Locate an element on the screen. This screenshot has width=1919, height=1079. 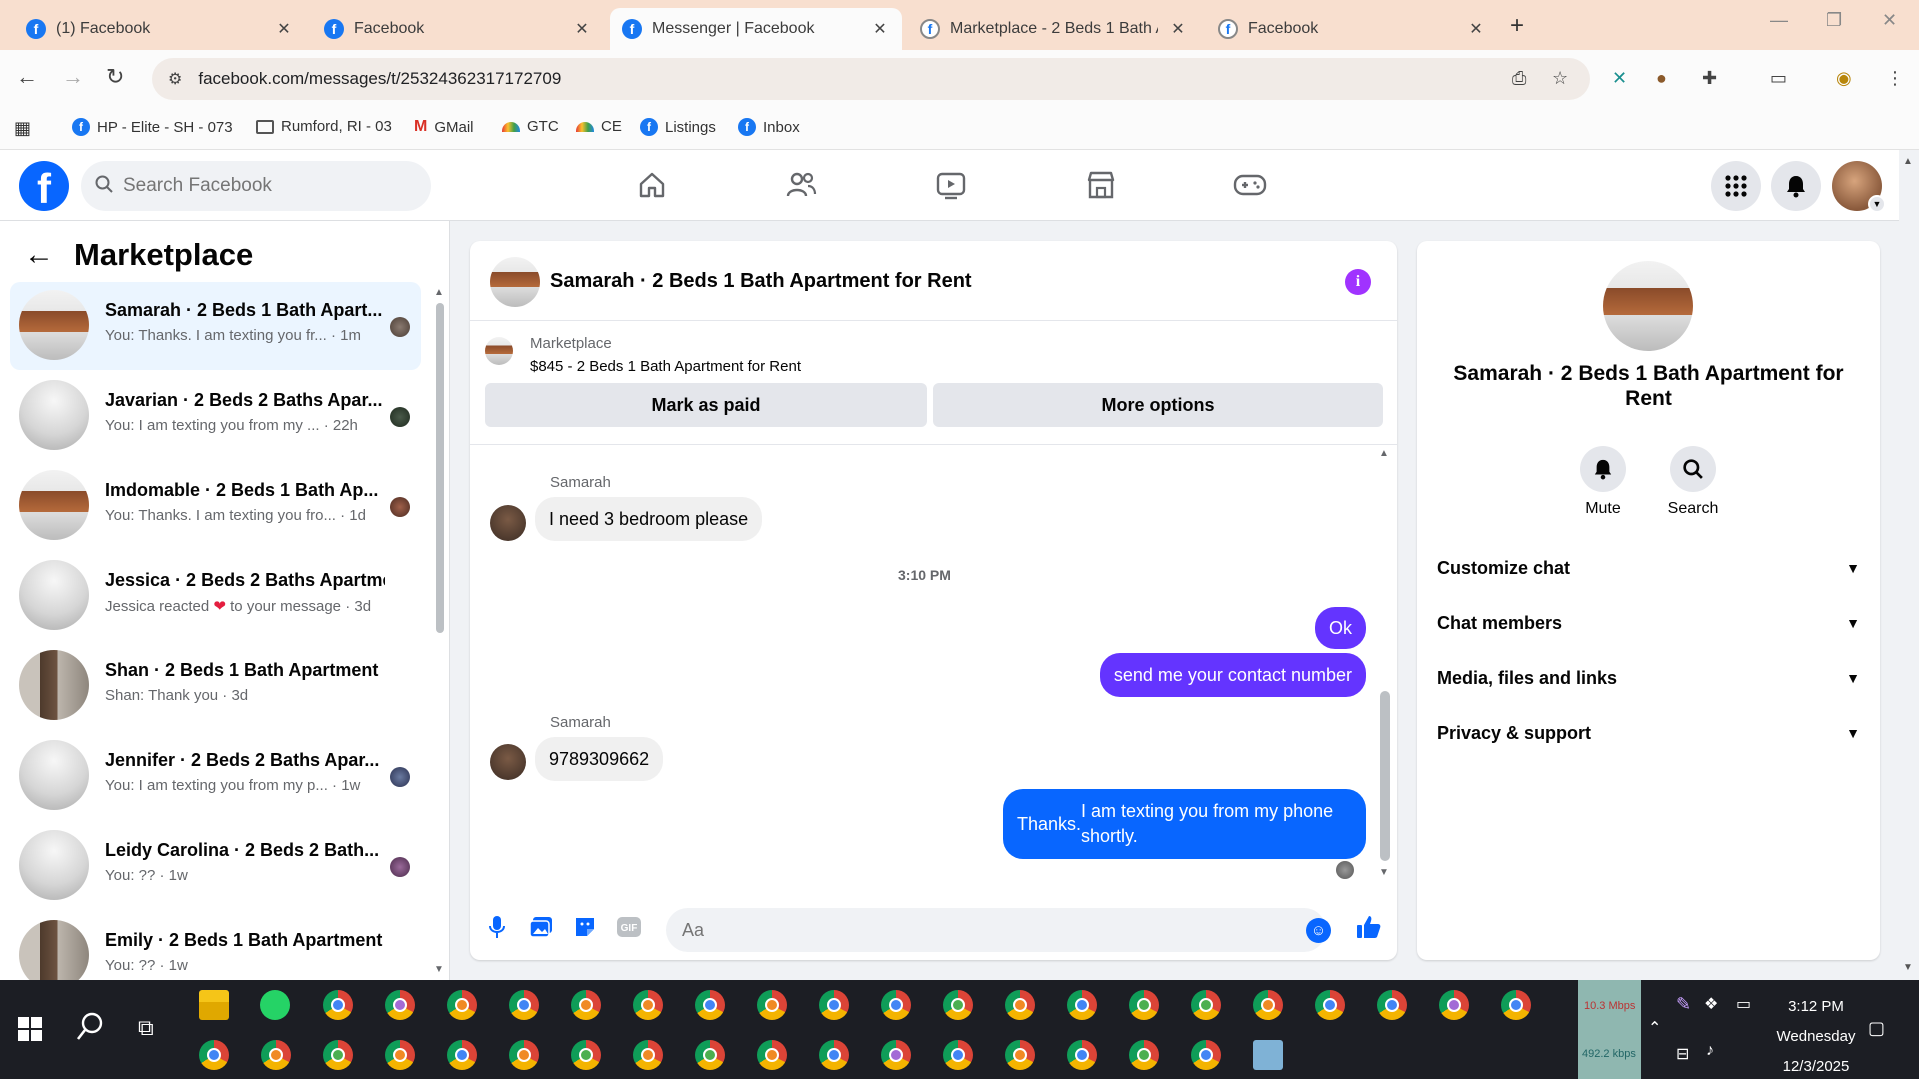
emoji-icon: ☺ is located at coordinates (1318, 930).